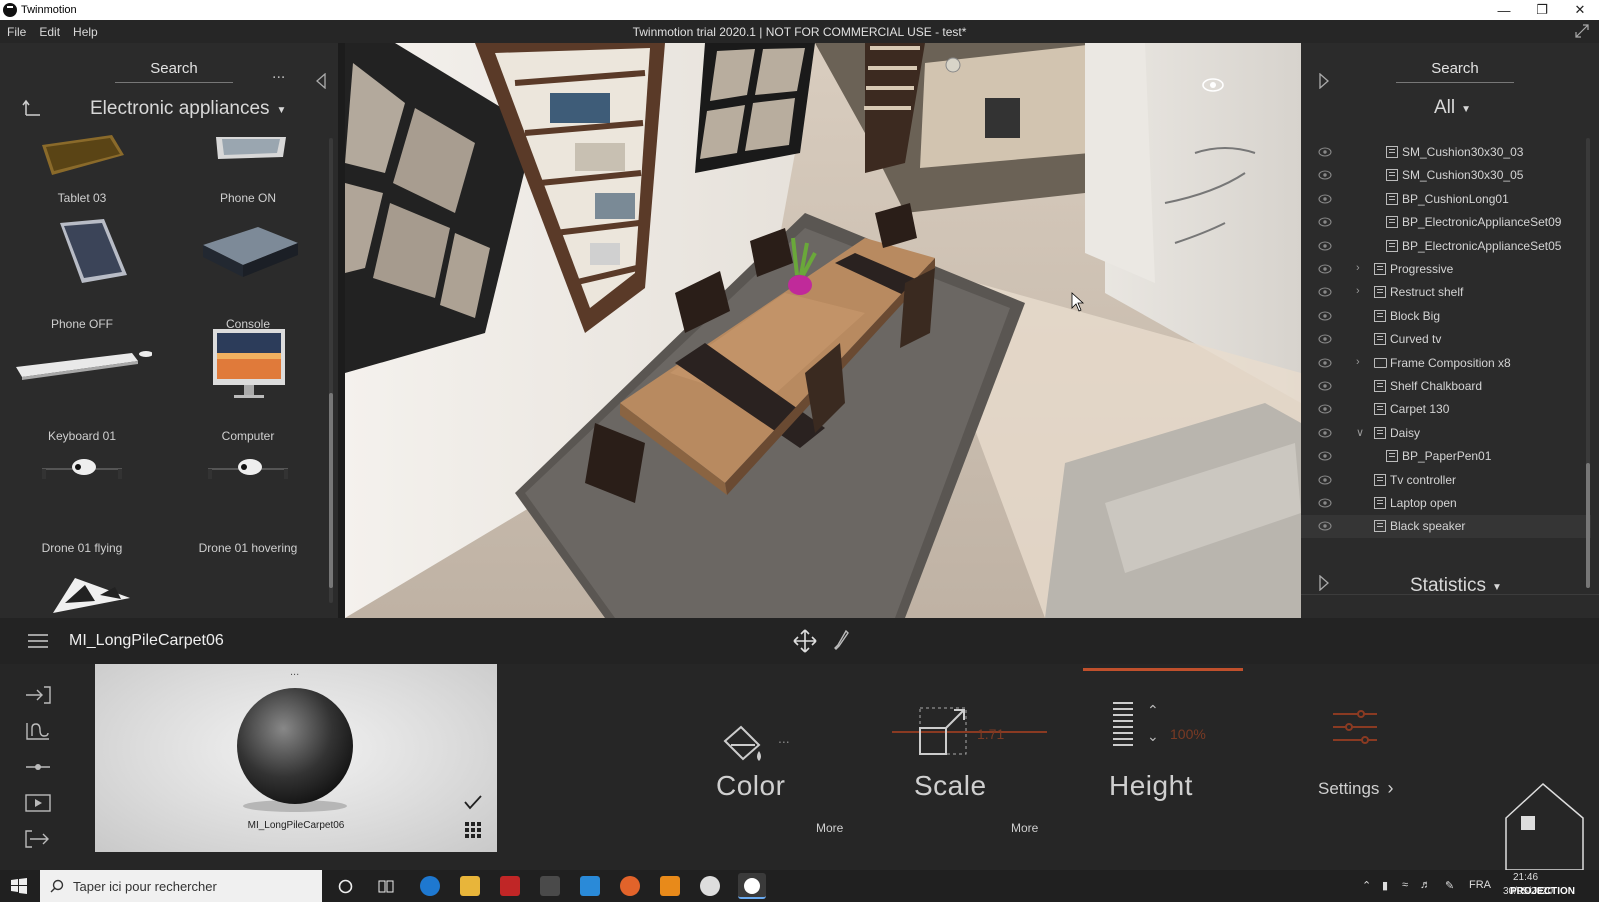  Describe the element at coordinates (1446, 503) in the screenshot. I see `scene-tree-row: Laptop open` at that location.